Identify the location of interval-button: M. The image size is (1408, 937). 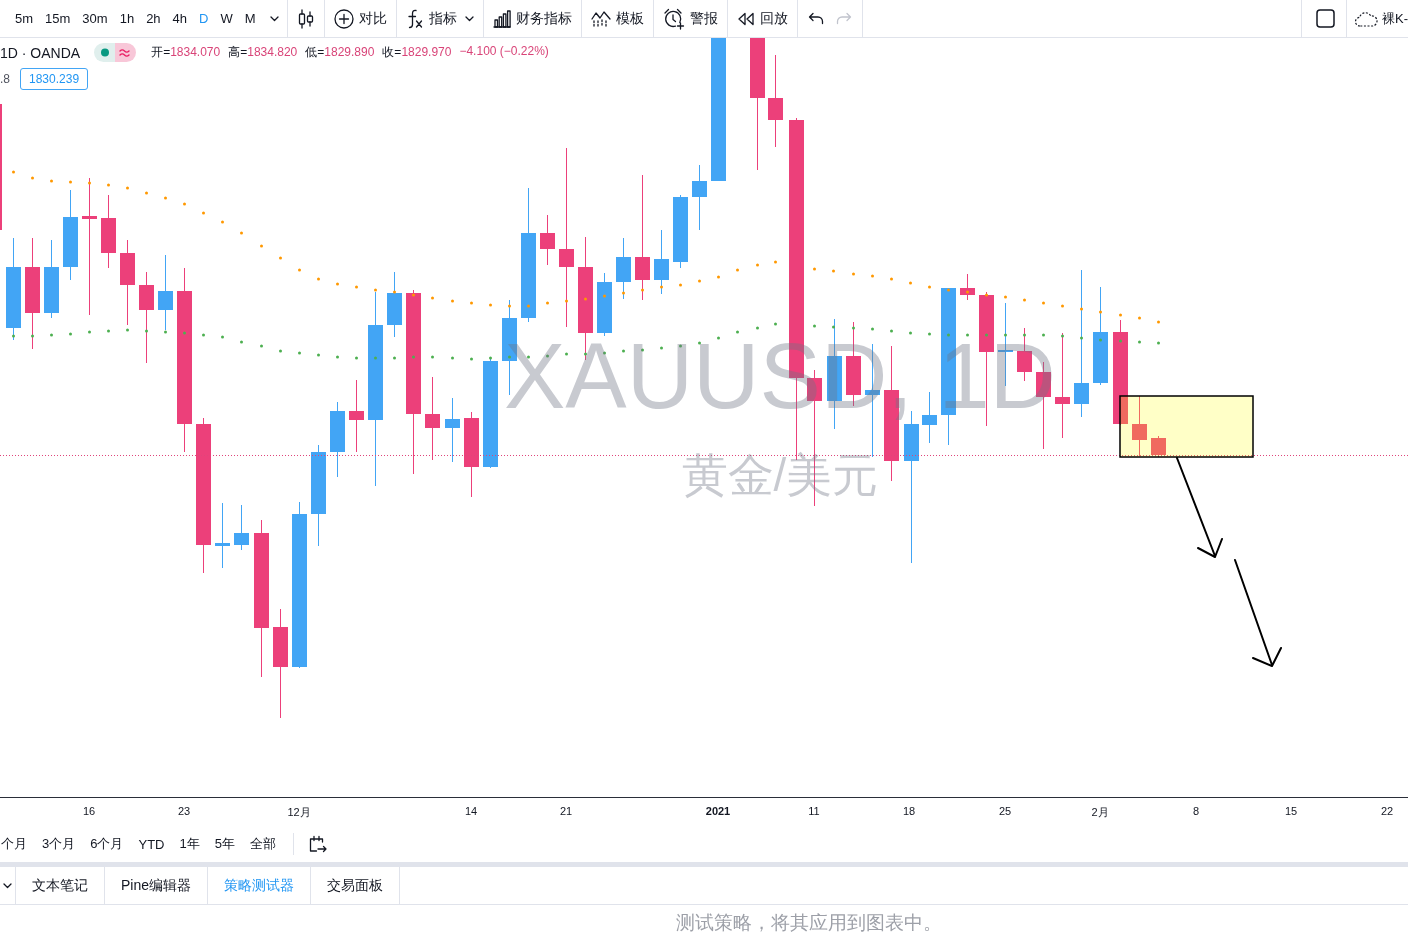
(250, 18).